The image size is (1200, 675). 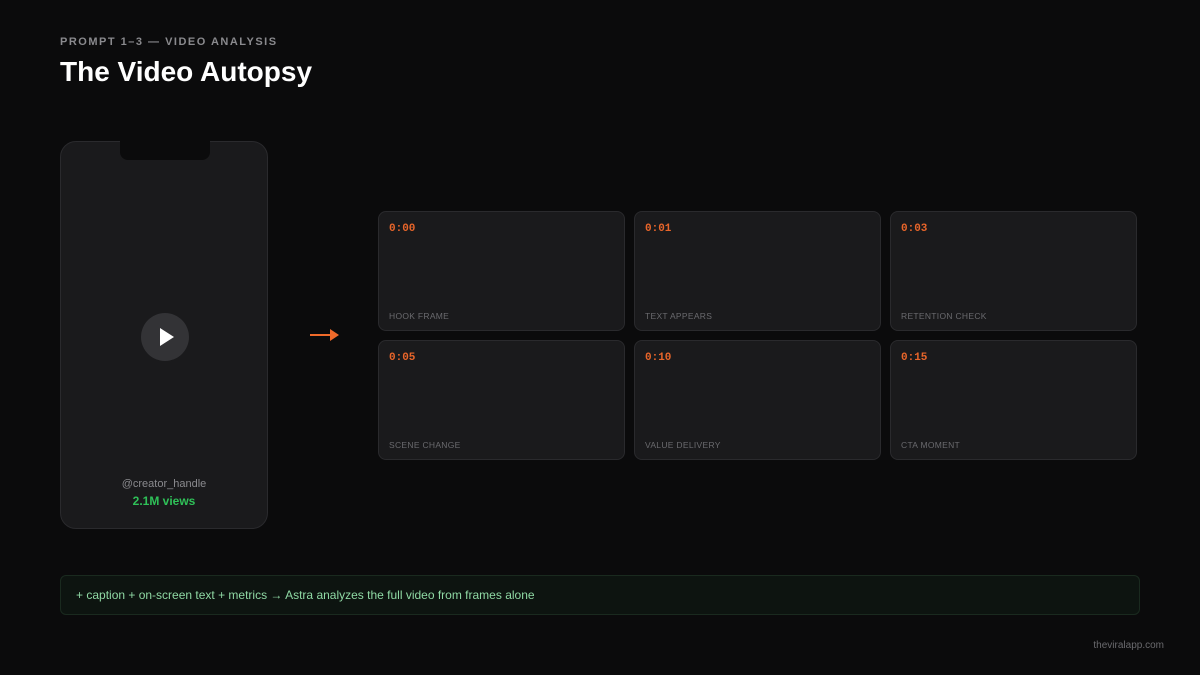 I want to click on frame-label: SCENE CHANGE, so click(x=425, y=445).